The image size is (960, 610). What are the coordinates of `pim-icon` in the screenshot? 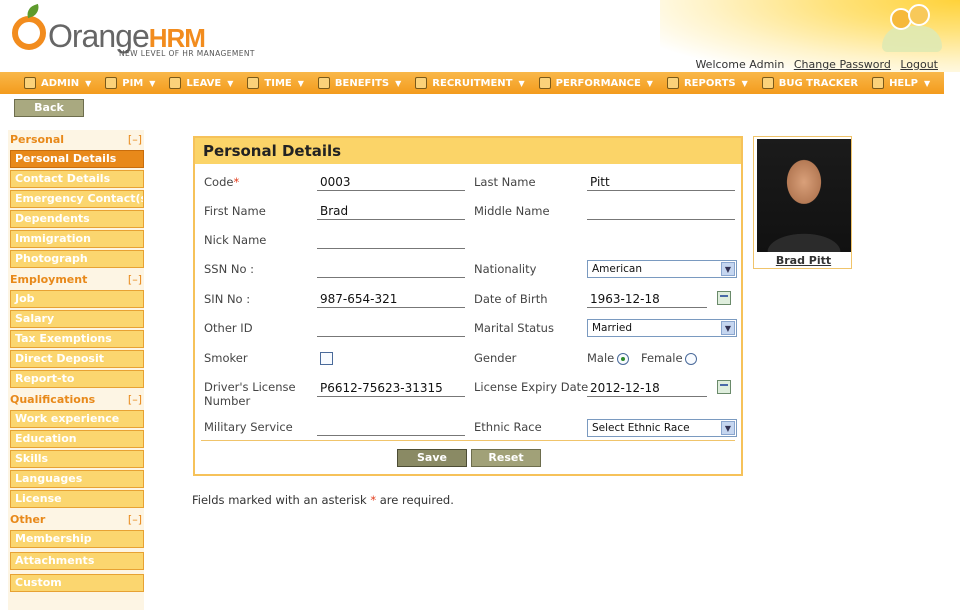 It's located at (111, 83).